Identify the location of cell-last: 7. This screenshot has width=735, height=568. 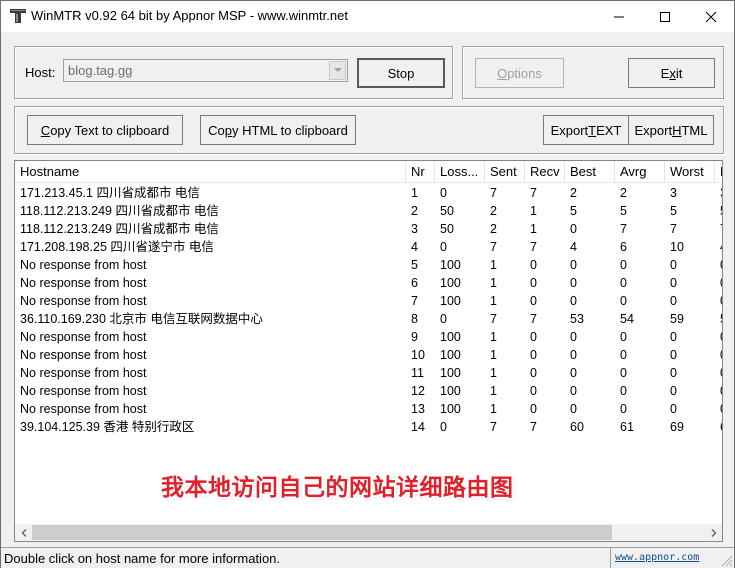
(718, 229).